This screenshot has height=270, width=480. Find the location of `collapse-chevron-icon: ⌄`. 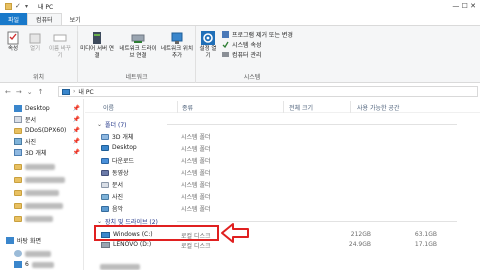

collapse-chevron-icon: ⌄ is located at coordinates (100, 124).